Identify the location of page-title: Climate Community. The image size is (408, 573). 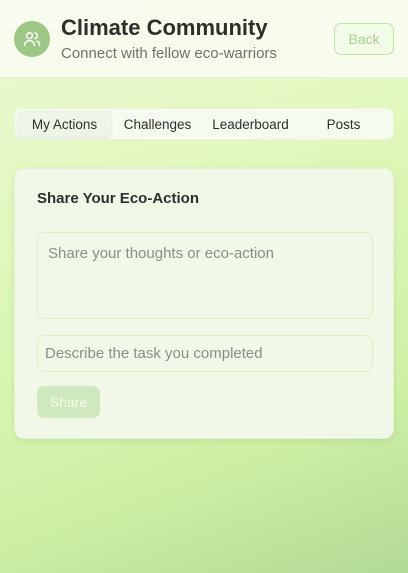
(164, 27).